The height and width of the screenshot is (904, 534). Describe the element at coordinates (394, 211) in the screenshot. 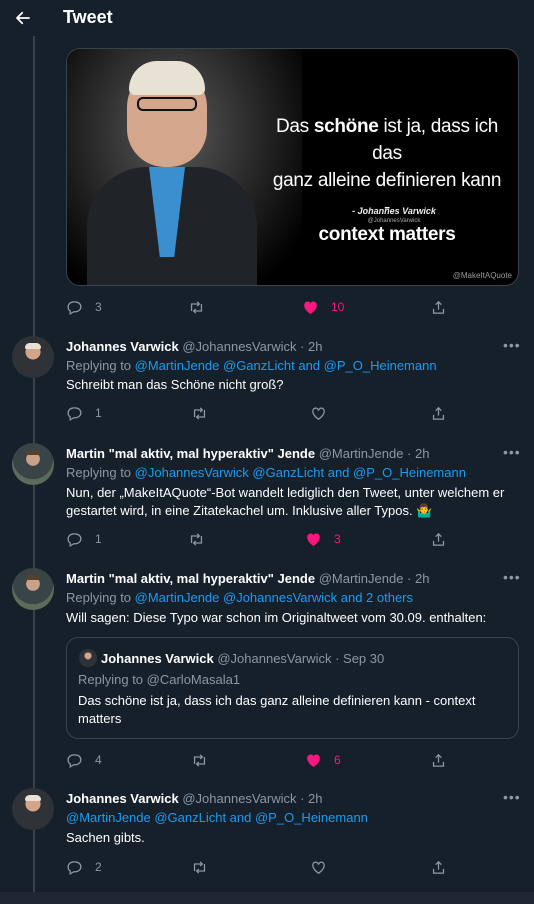

I see `quote-author: - Johannes Varwick` at that location.